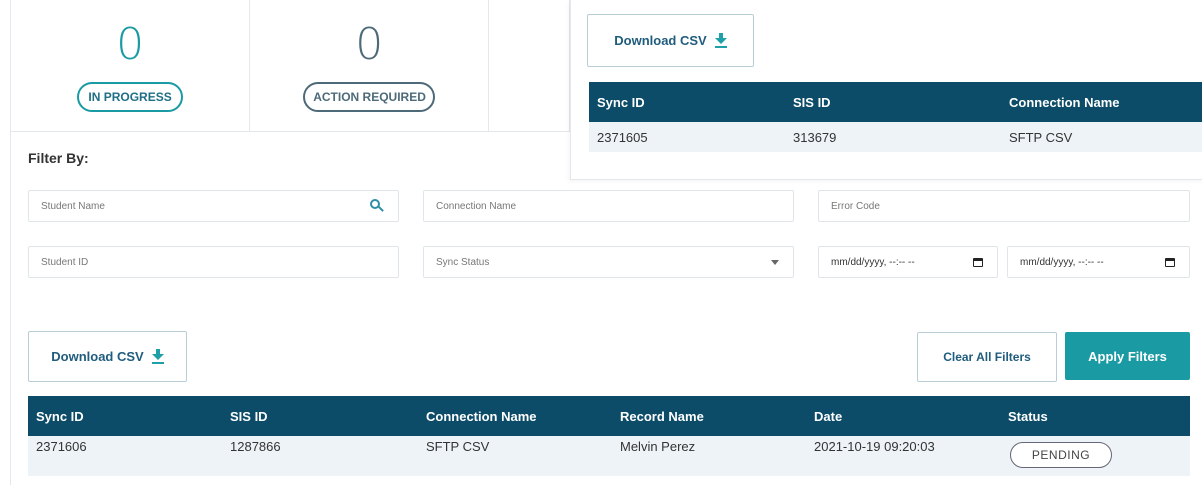  I want to click on error-code-placeholder: Error Code, so click(855, 206).